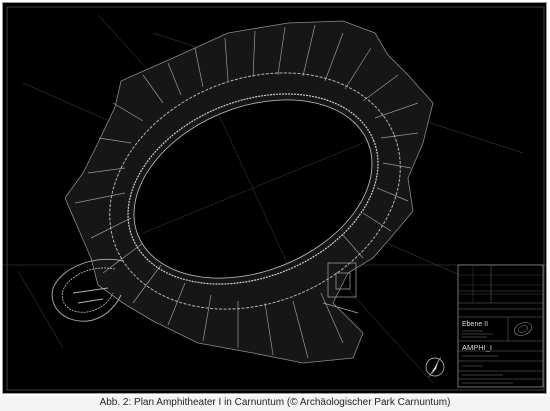  I want to click on title-block: Ebene II AMPHI_I, so click(500, 326).